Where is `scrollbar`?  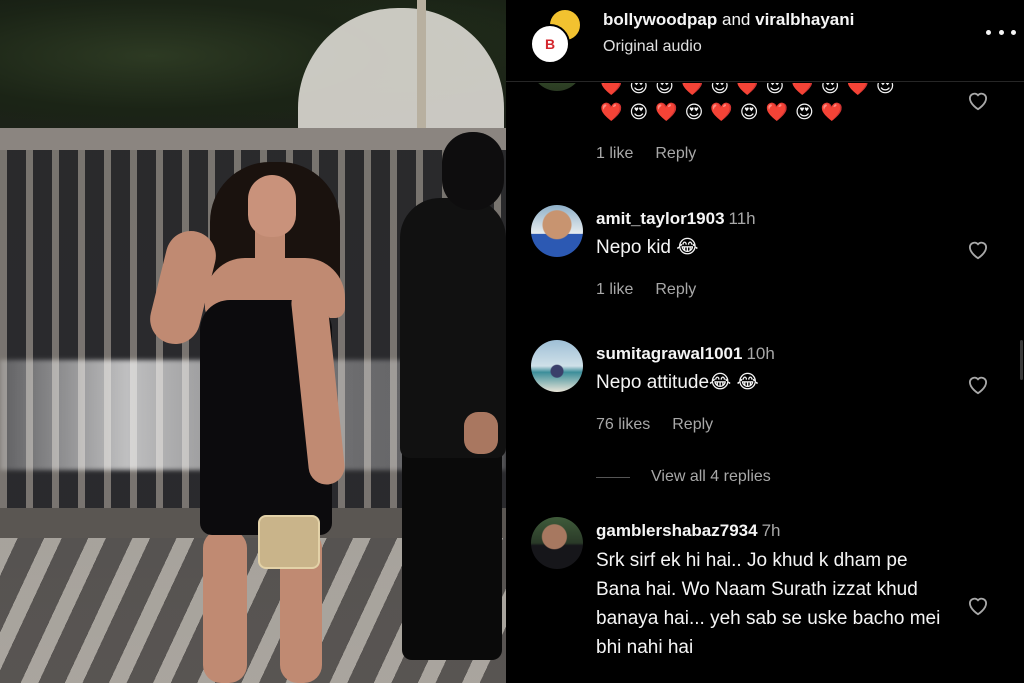
scrollbar is located at coordinates (1021, 360).